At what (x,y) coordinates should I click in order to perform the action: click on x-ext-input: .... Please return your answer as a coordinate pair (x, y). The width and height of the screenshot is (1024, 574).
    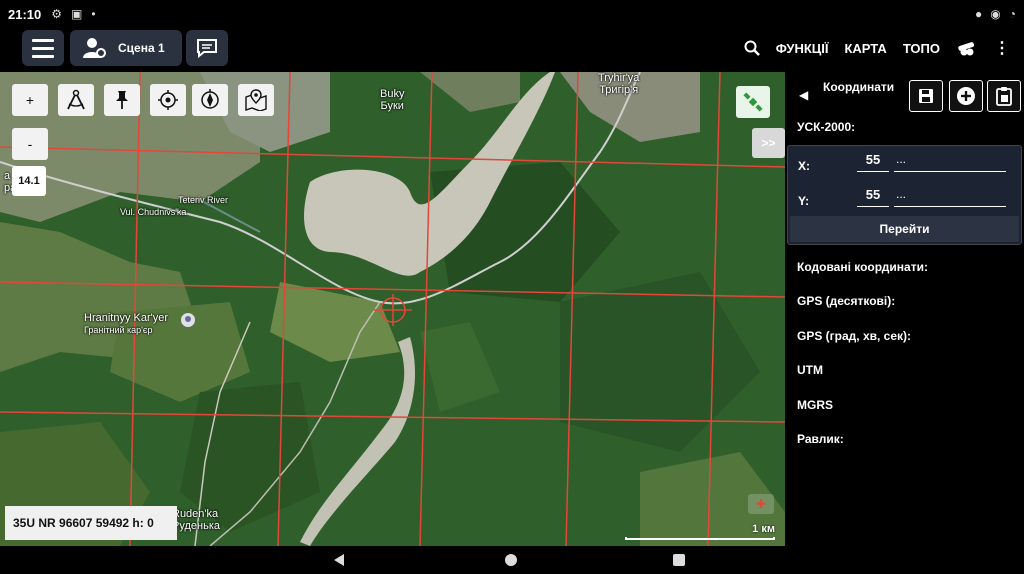
    Looking at the image, I should click on (950, 162).